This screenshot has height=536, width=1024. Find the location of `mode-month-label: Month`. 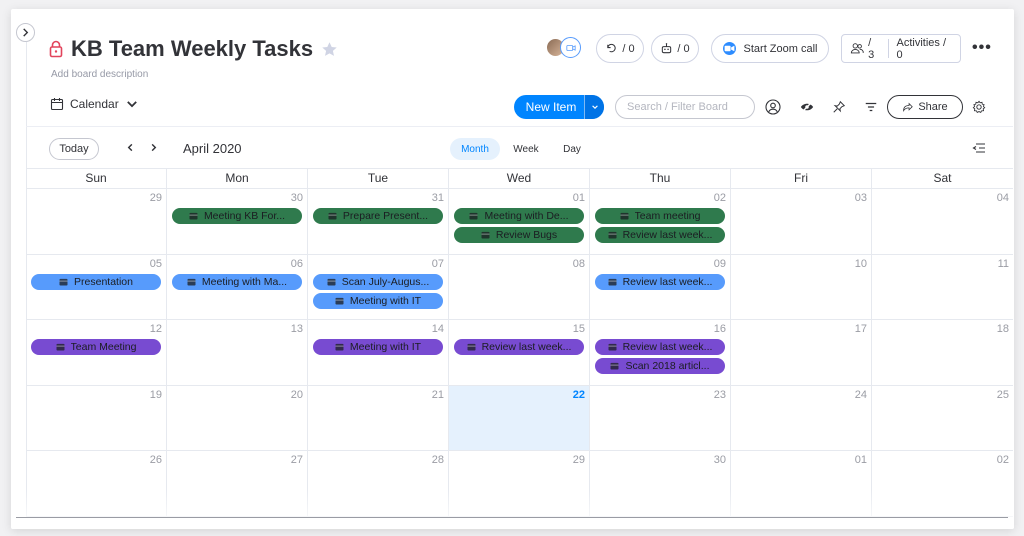

mode-month-label: Month is located at coordinates (475, 149).